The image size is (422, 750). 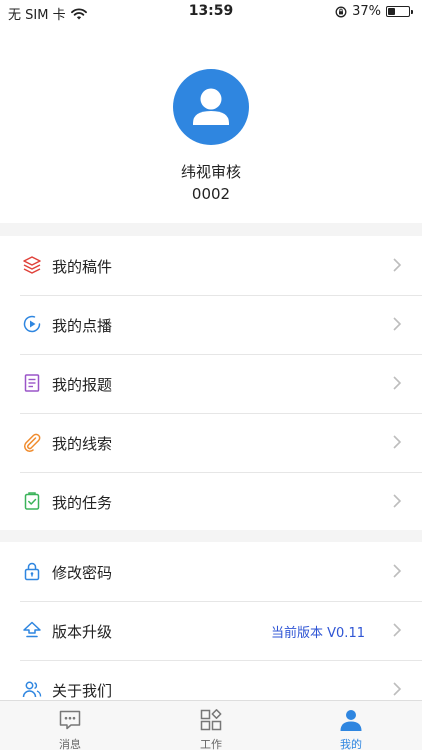 What do you see at coordinates (211, 501) in the screenshot?
I see `menu-item-tasks: 我的任务` at bounding box center [211, 501].